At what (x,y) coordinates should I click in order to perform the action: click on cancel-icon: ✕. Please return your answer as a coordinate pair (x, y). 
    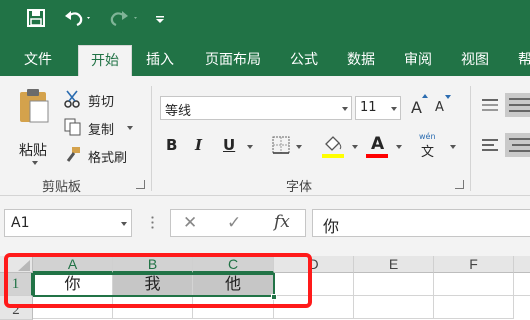
    Looking at the image, I should click on (190, 223).